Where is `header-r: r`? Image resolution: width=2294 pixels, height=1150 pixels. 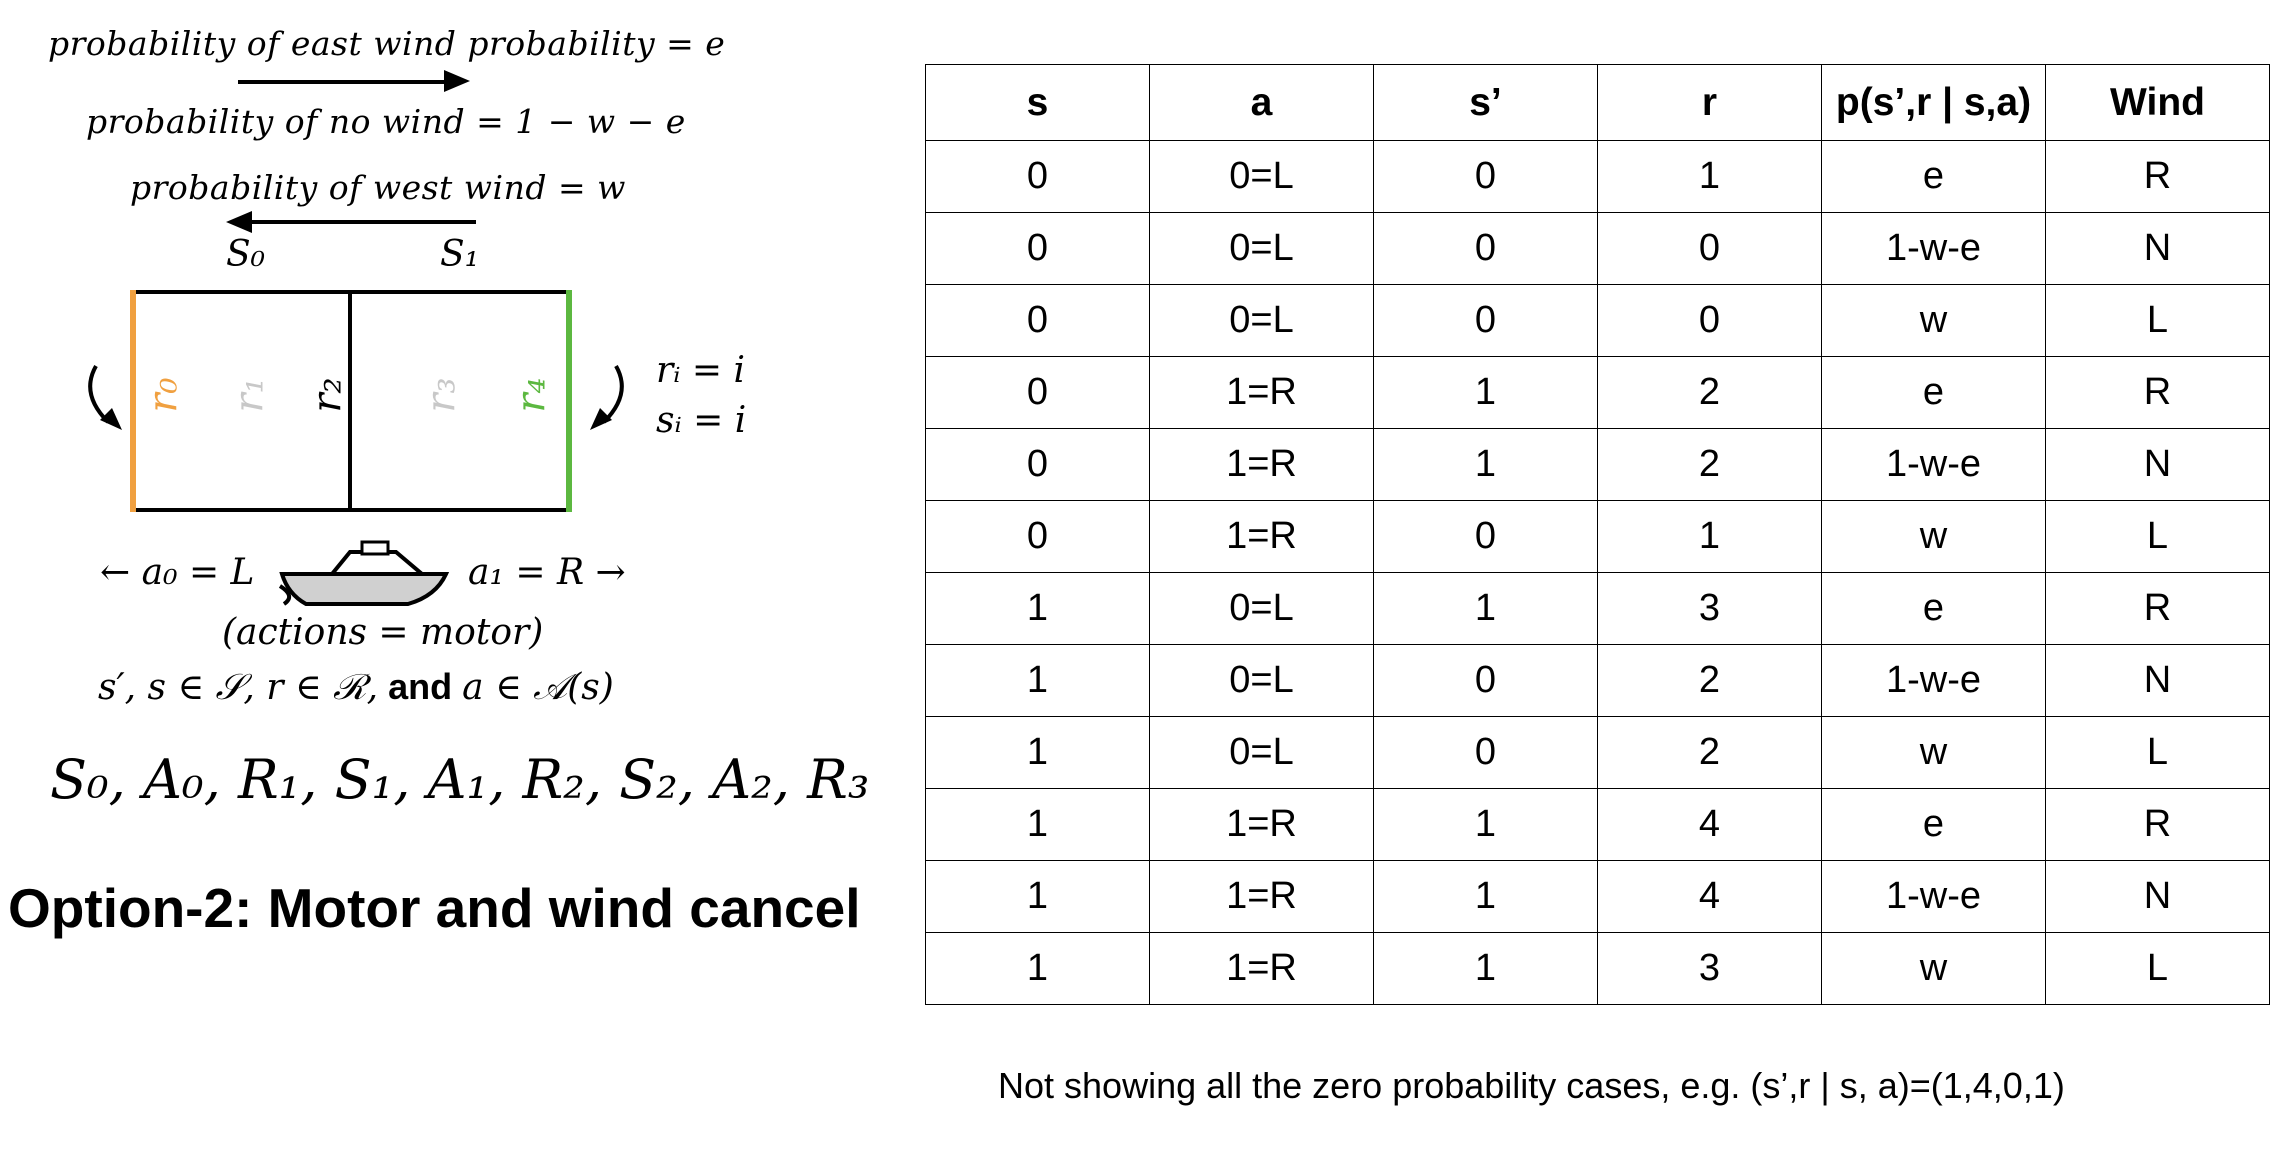 header-r: r is located at coordinates (1709, 102).